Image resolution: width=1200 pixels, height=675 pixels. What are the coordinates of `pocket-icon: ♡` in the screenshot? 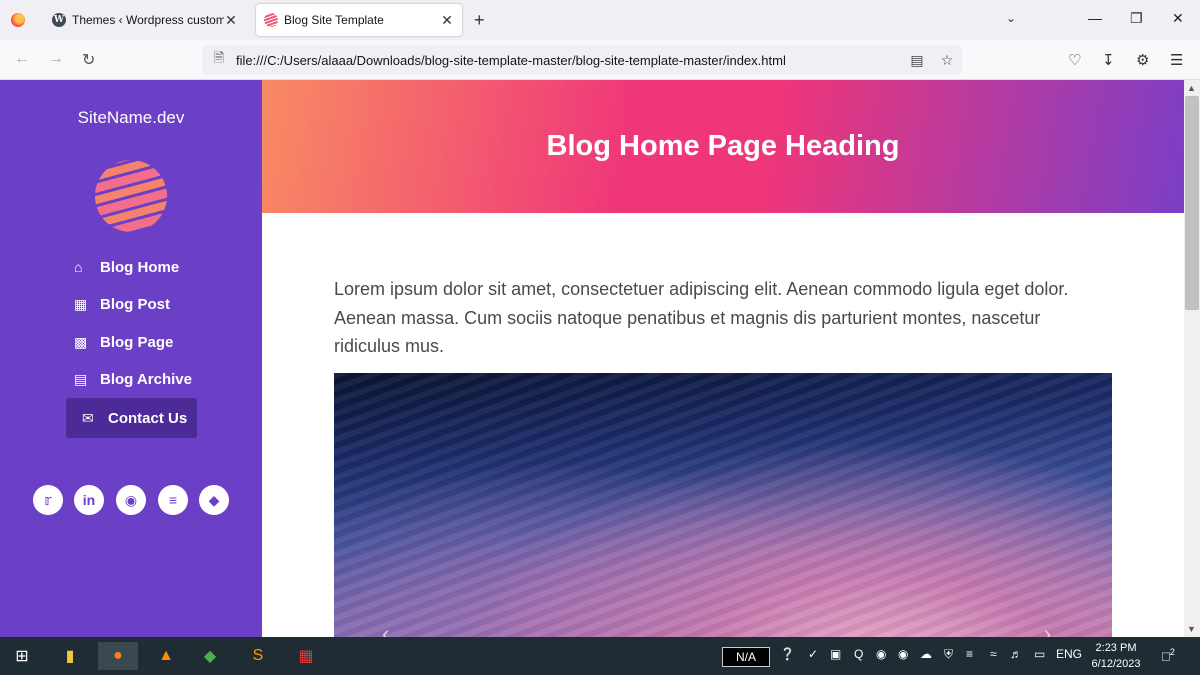 It's located at (1074, 60).